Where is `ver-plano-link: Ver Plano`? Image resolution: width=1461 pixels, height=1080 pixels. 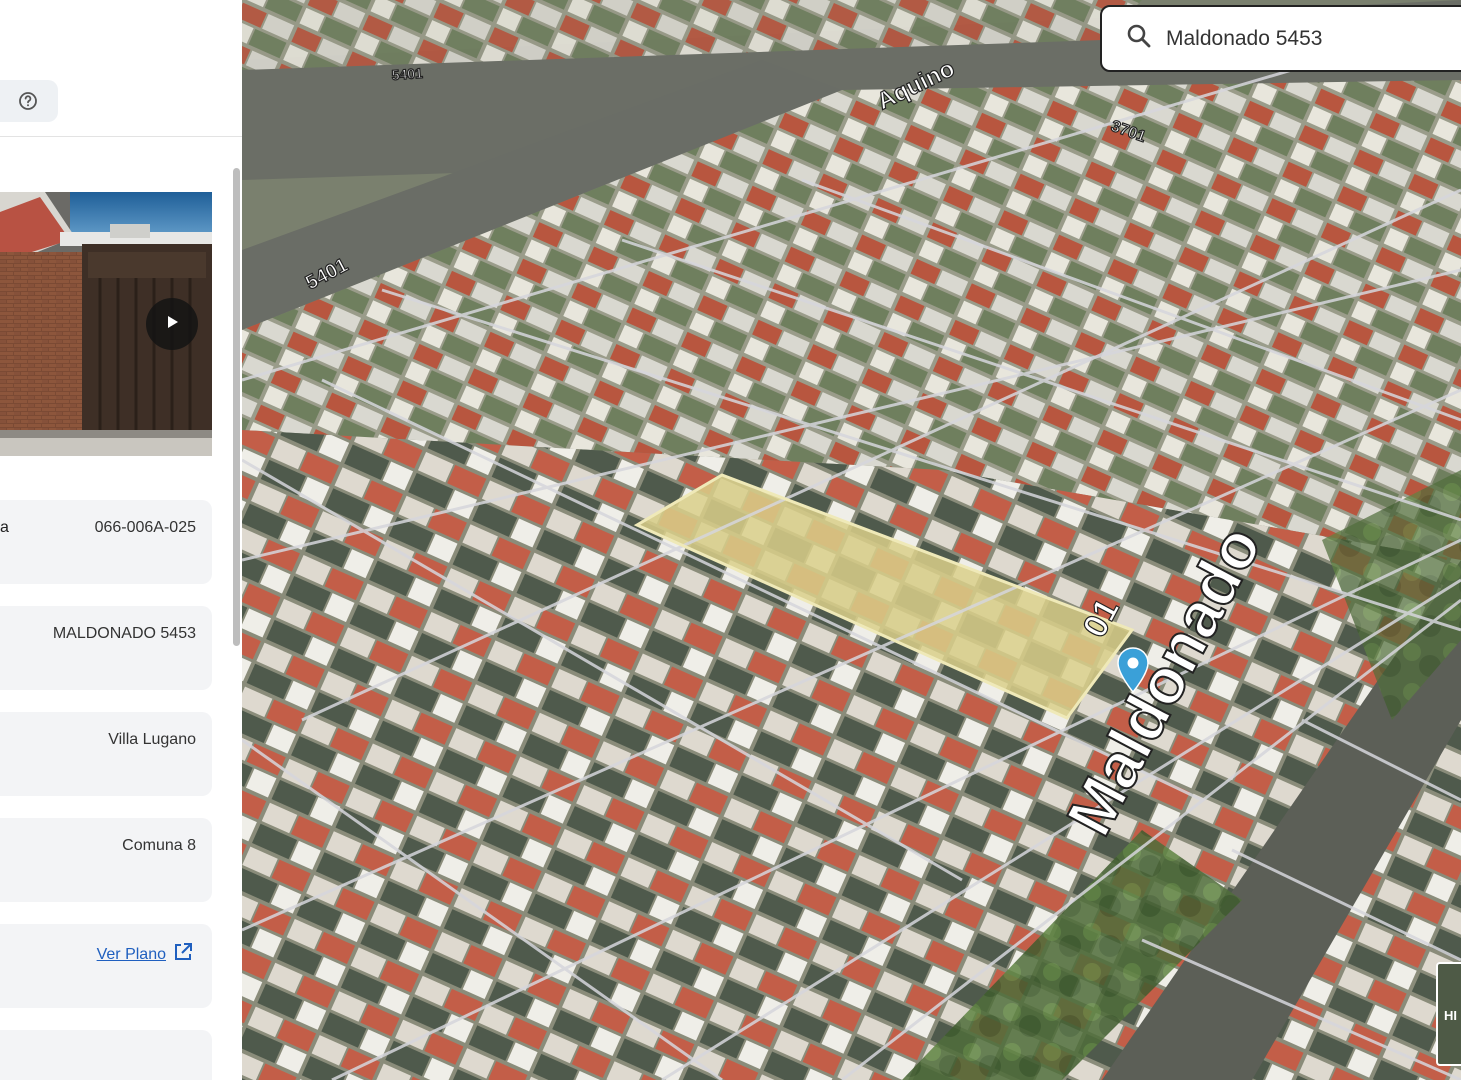 ver-plano-link: Ver Plano is located at coordinates (145, 954).